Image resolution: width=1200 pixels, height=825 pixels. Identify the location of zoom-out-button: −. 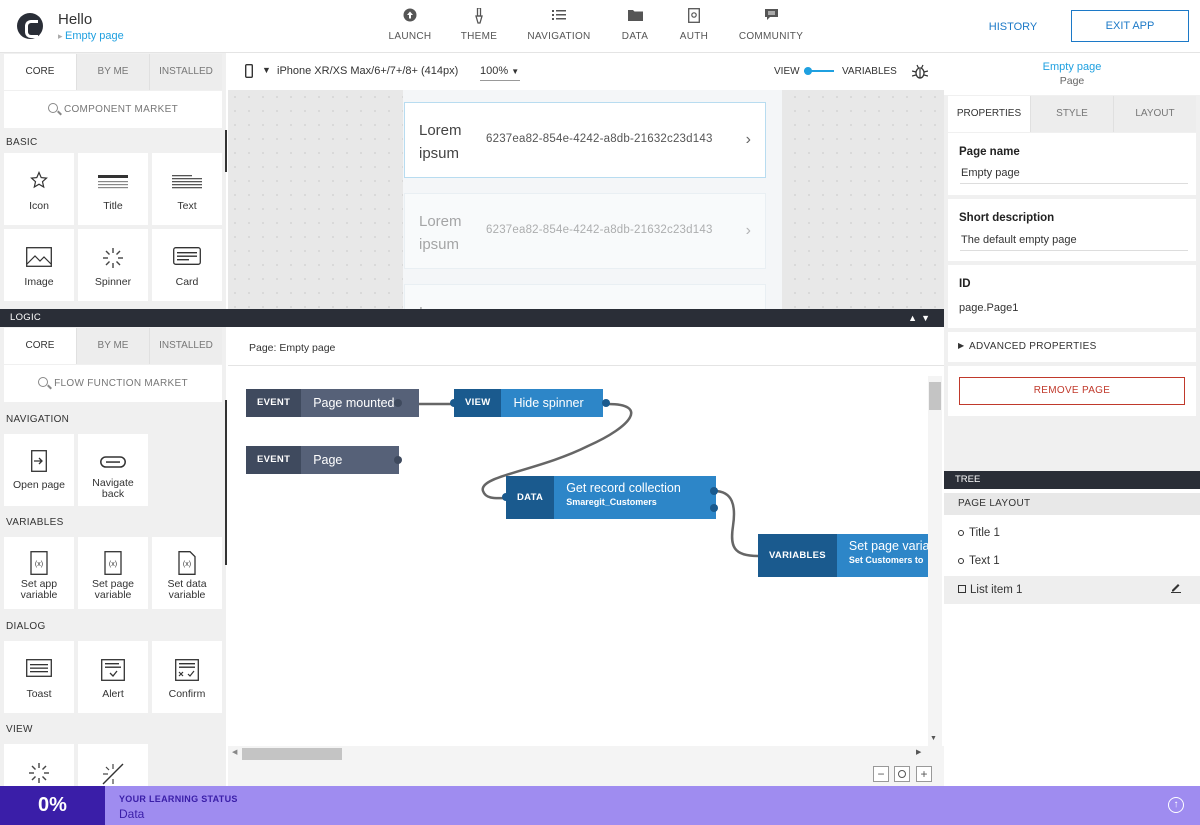
(881, 774).